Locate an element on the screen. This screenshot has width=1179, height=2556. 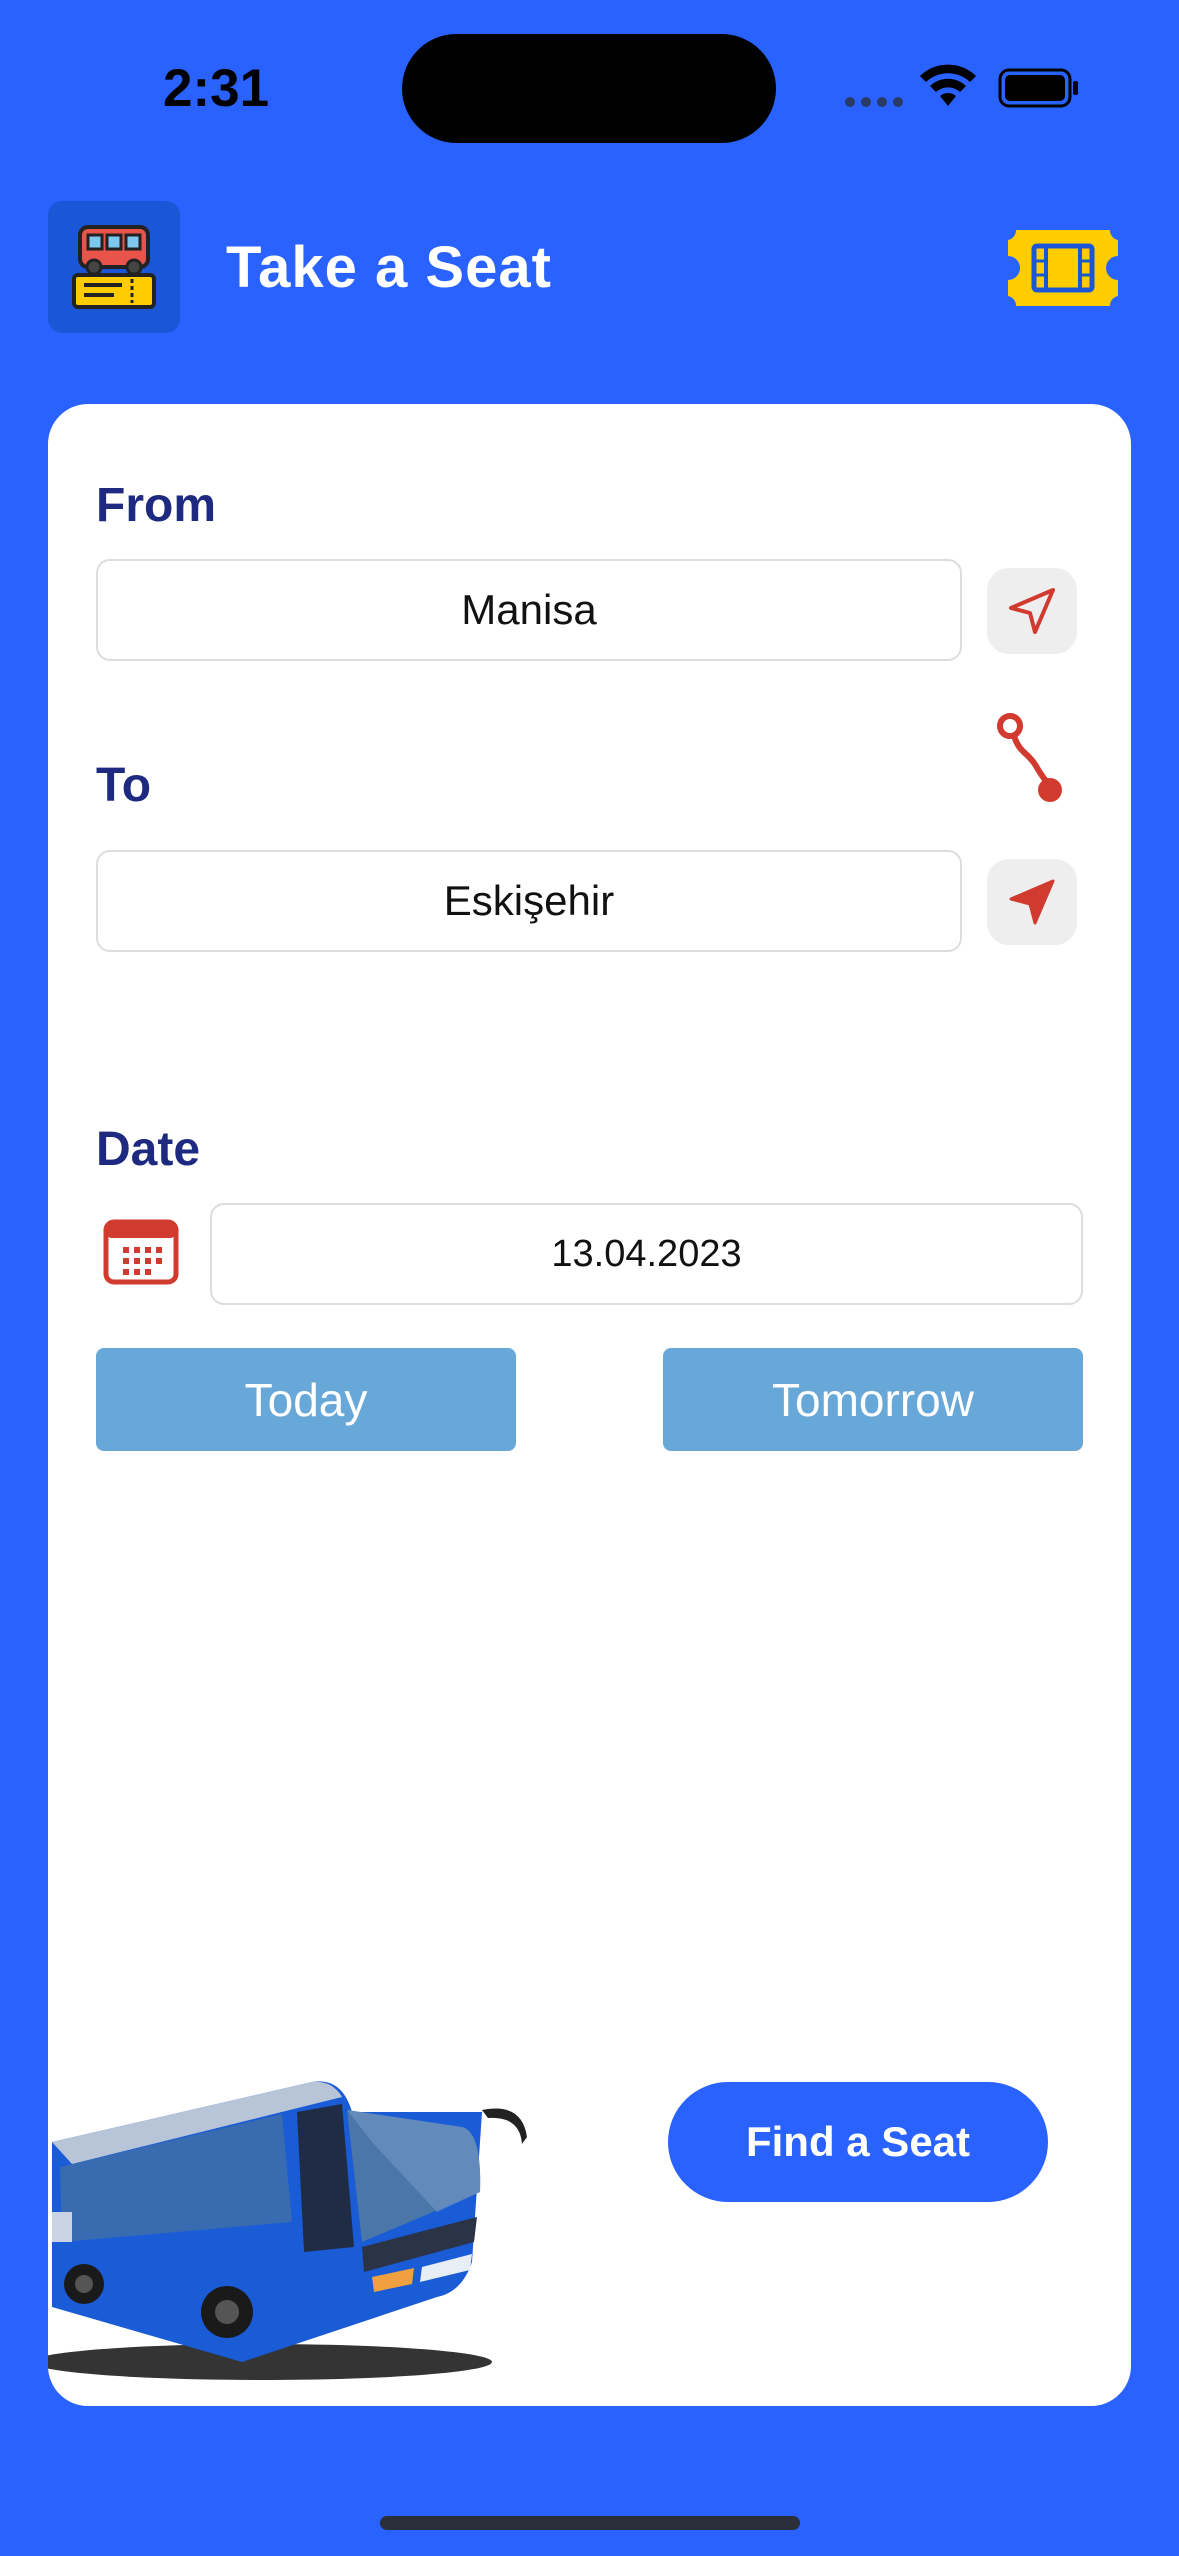
date-label: Date is located at coordinates (148, 1149).